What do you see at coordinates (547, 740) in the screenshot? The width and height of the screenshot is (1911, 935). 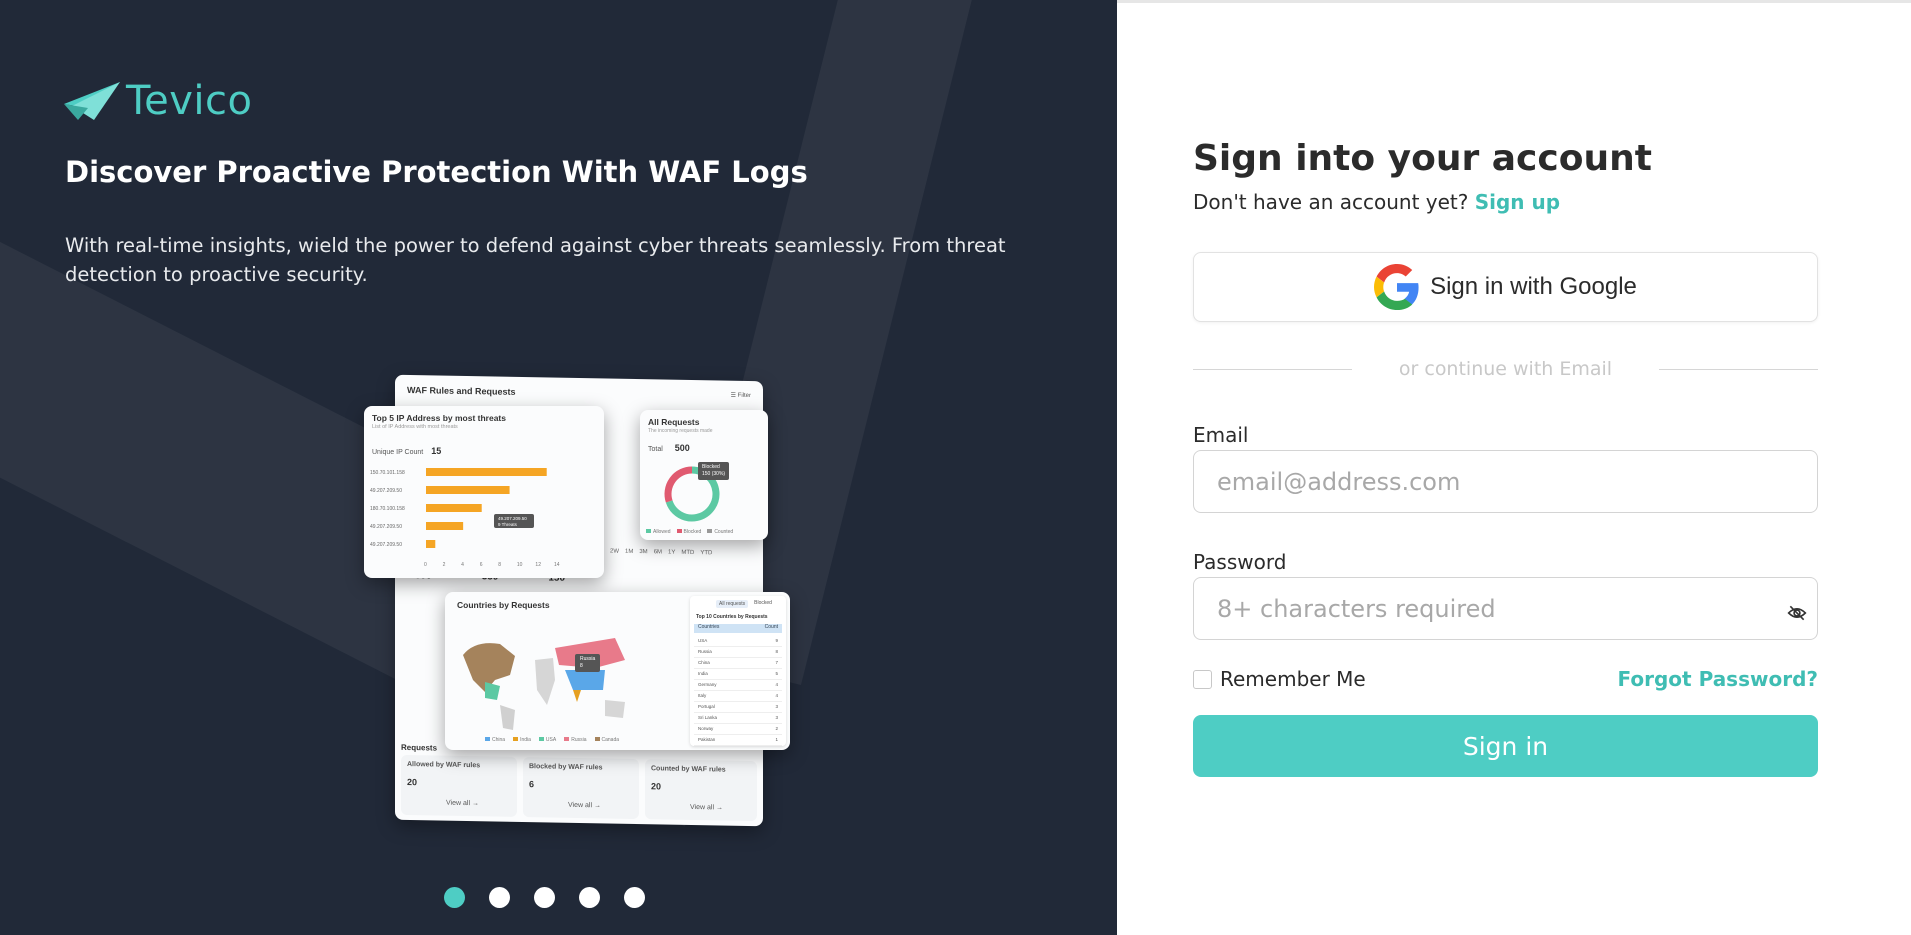 I see `legend-item: USA` at bounding box center [547, 740].